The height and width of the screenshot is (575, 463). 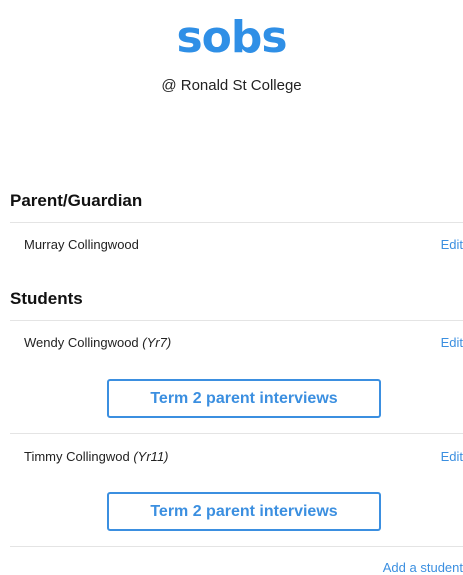 I want to click on edit-parent-link: Edit, so click(x=452, y=244).